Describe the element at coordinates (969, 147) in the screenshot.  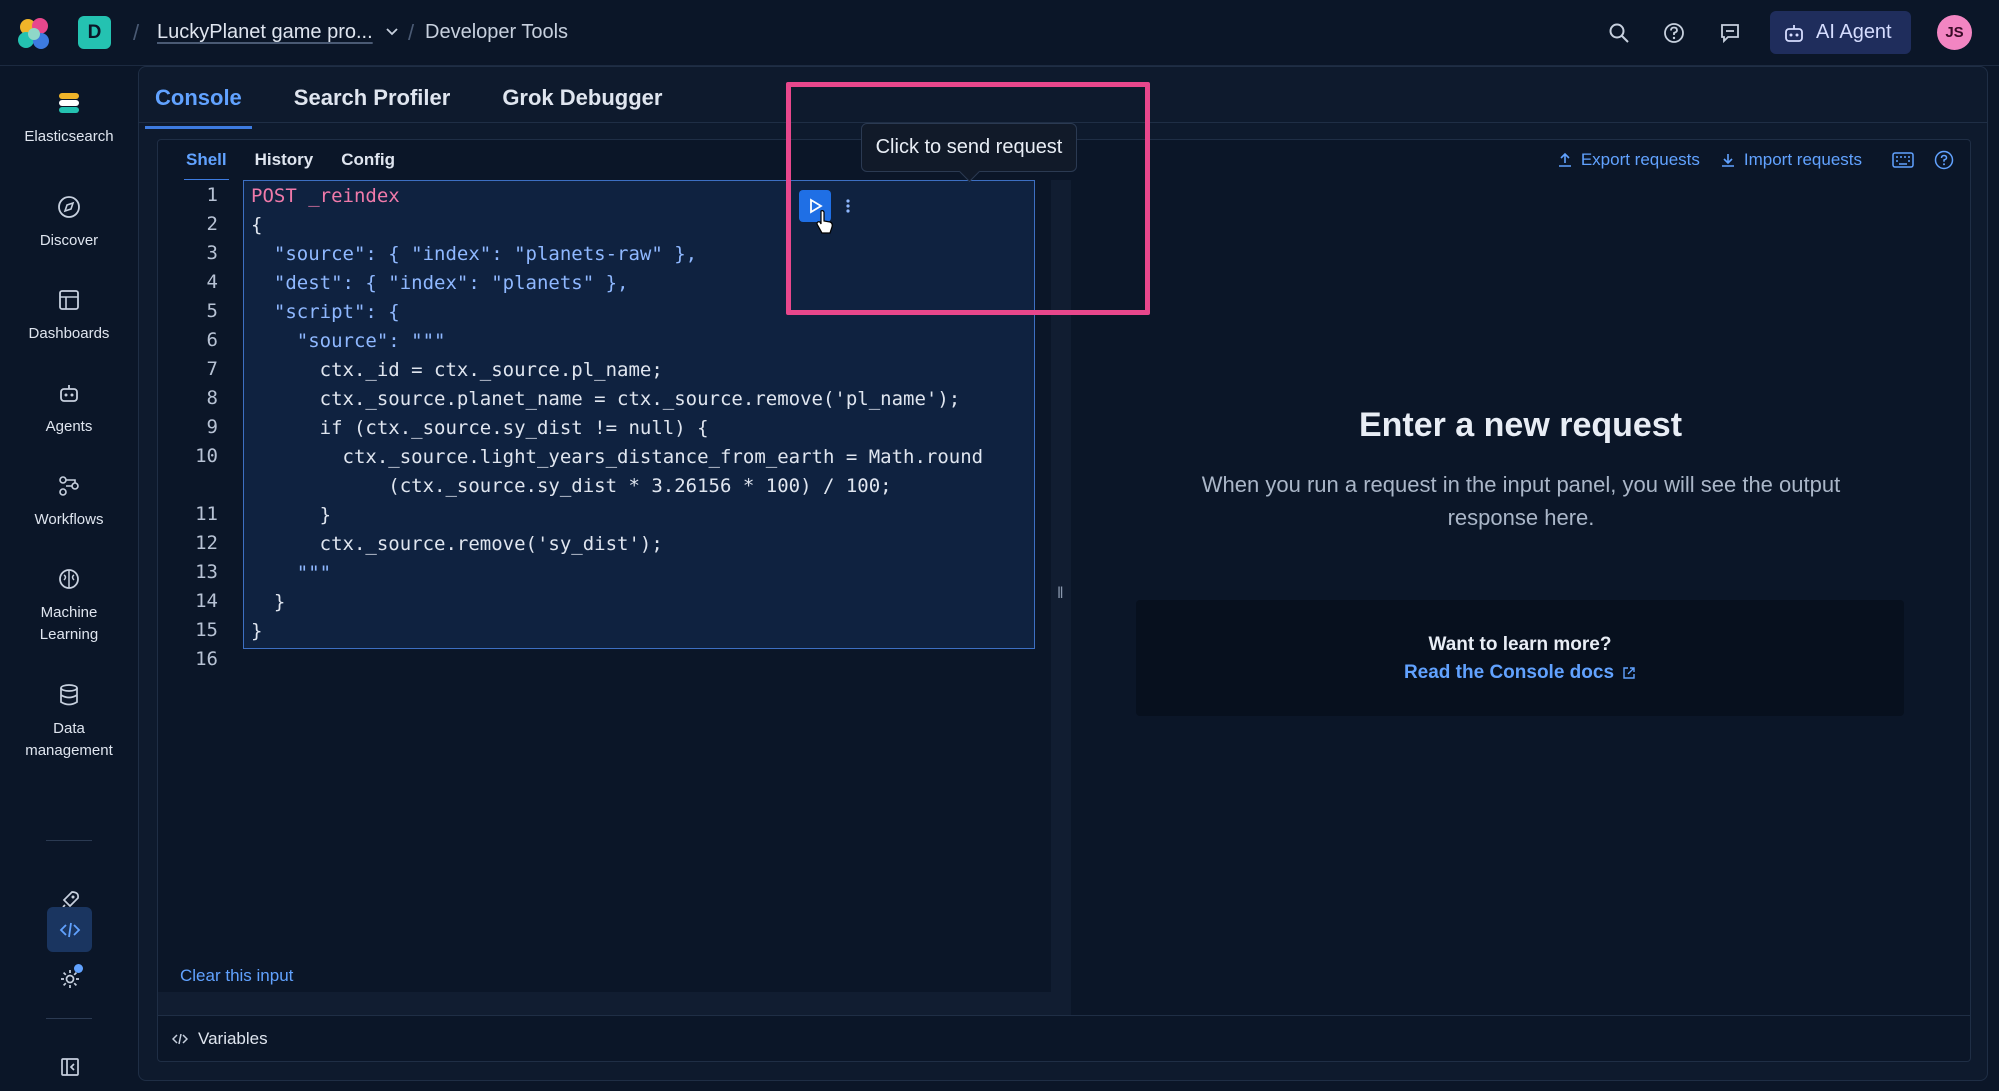
I see `send-request-tooltip: Click to send request` at that location.